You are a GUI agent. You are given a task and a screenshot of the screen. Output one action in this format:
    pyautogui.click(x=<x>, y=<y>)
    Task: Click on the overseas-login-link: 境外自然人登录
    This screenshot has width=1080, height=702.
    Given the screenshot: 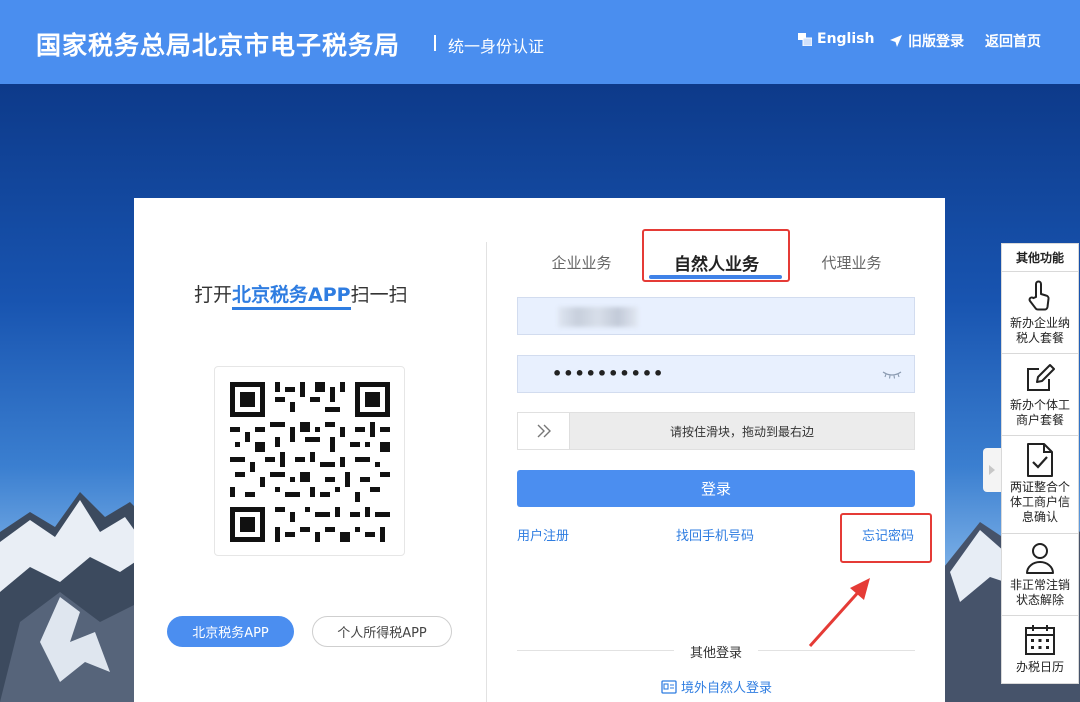 What is the action you would take?
    pyautogui.click(x=716, y=686)
    